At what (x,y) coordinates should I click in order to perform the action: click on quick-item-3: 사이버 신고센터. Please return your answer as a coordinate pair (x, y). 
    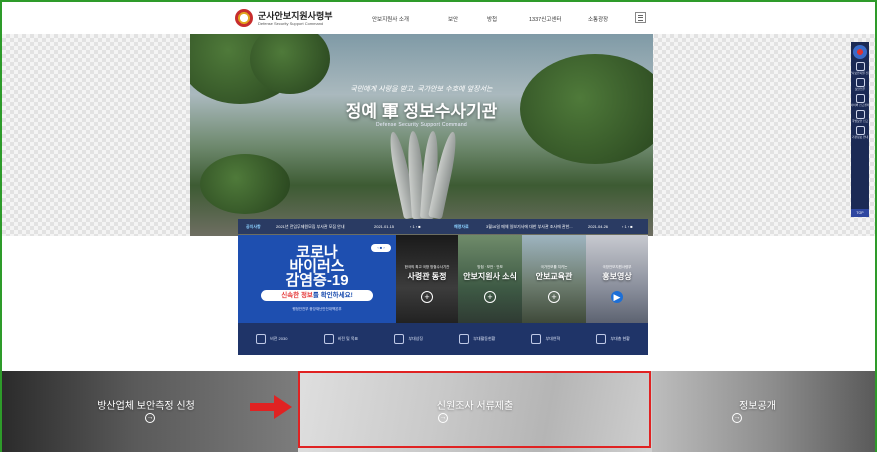
    Looking at the image, I should click on (860, 100).